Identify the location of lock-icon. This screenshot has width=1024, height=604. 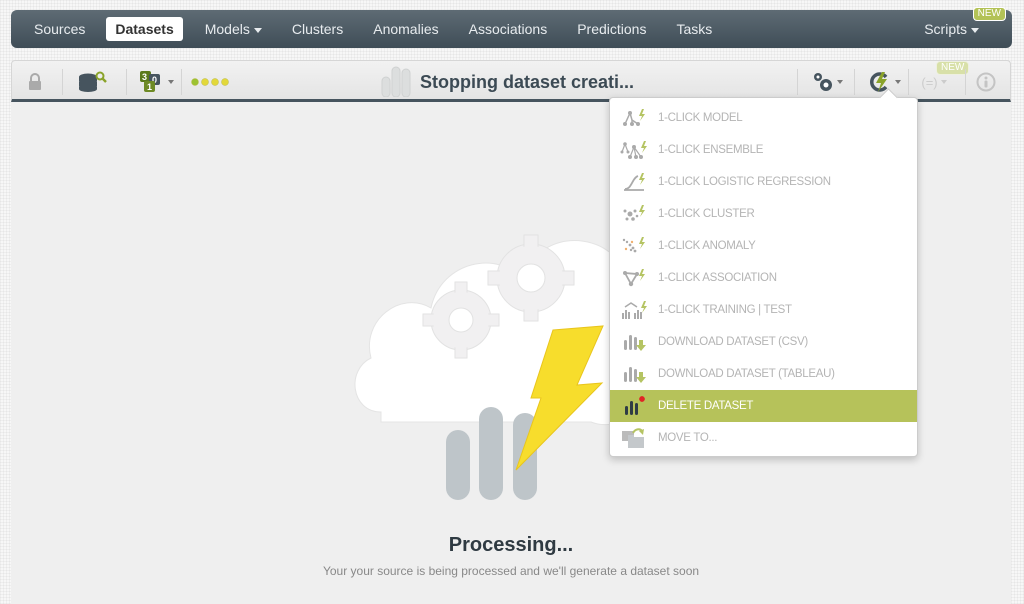
(35, 82).